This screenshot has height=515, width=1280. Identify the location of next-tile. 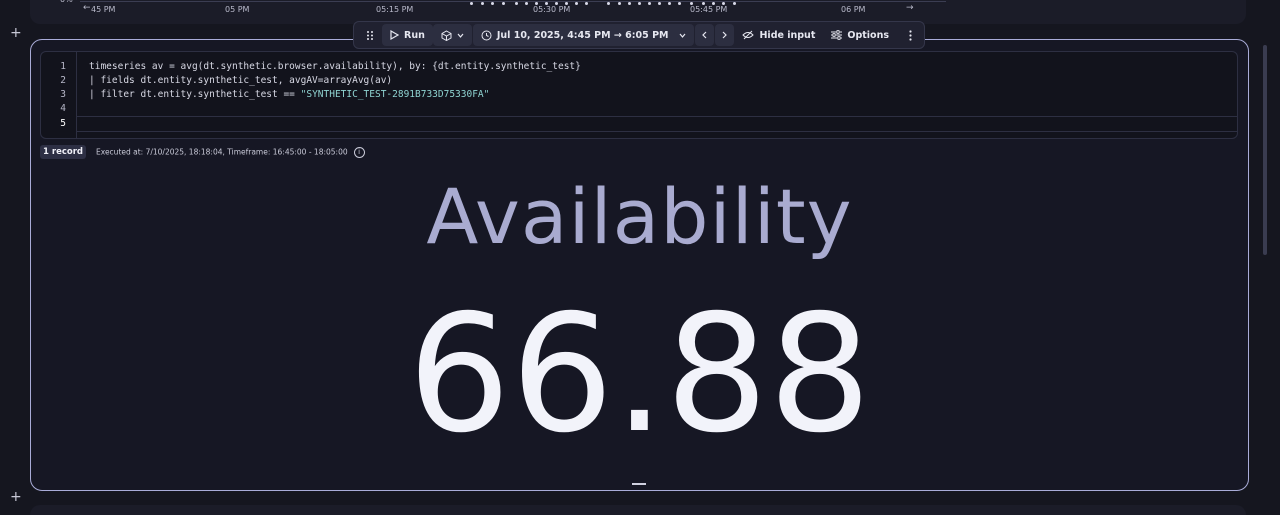
(638, 510).